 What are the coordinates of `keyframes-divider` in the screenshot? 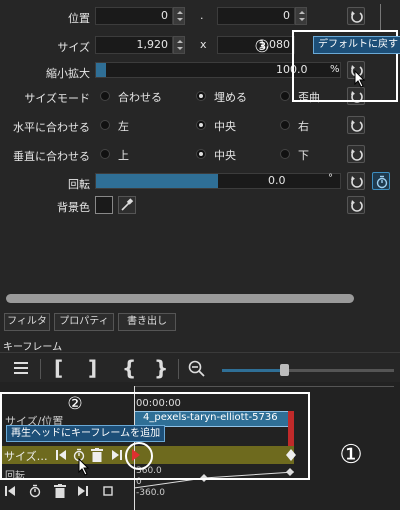 It's located at (200, 352).